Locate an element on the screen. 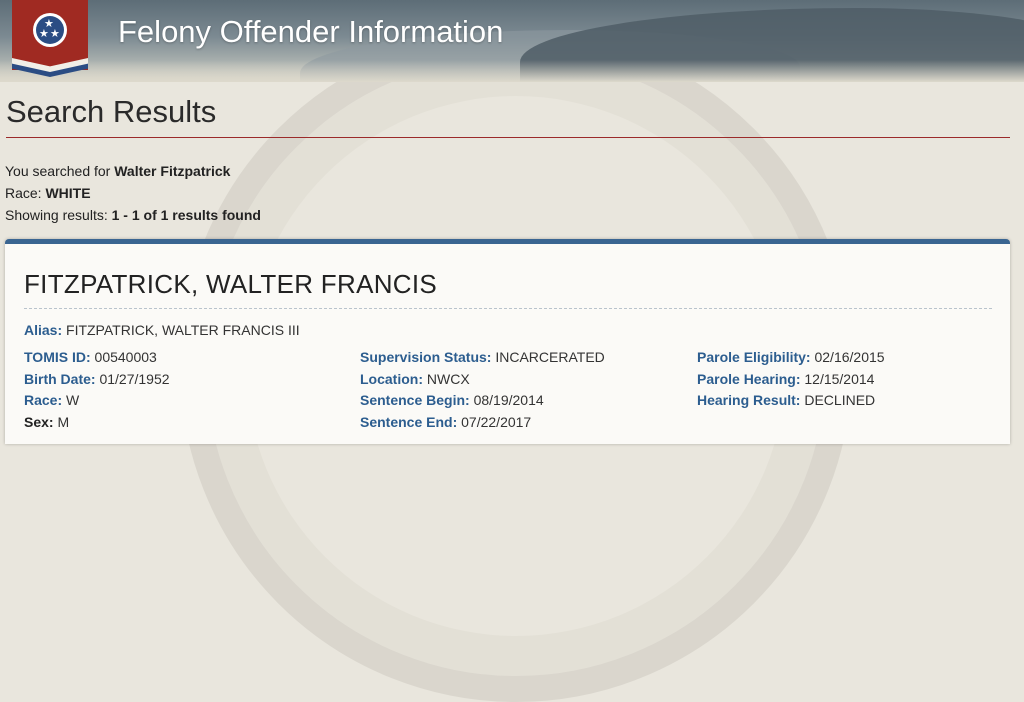  searched-for-line: You searched for Walter Fitzpatrick is located at coordinates (118, 171).